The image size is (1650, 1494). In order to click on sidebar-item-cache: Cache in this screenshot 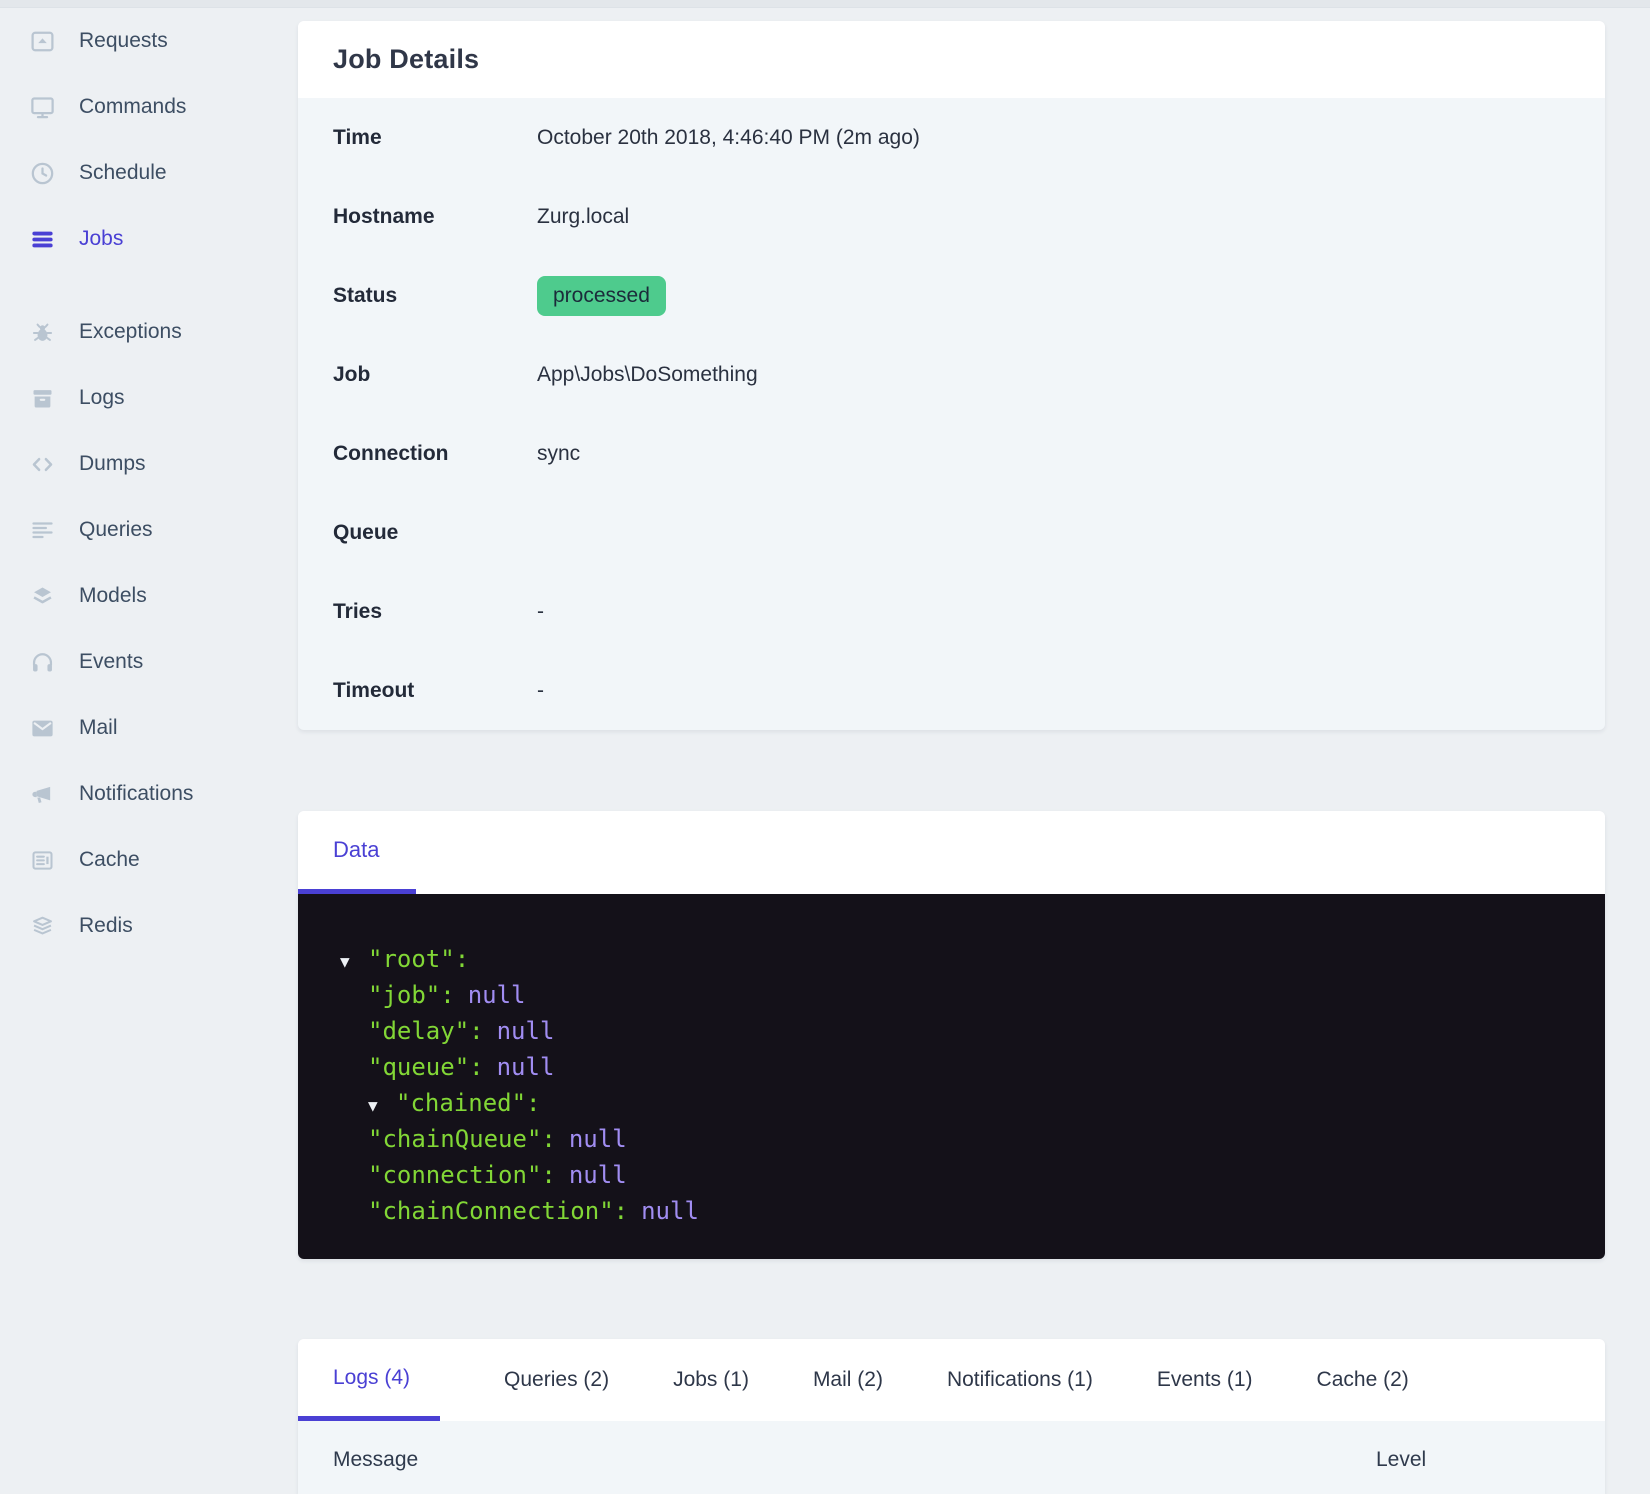, I will do `click(147, 860)`.